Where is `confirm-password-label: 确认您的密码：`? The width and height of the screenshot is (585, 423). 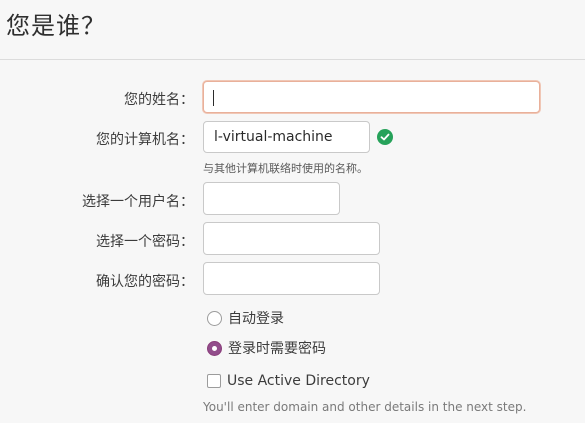 confirm-password-label: 确认您的密码： is located at coordinates (145, 282).